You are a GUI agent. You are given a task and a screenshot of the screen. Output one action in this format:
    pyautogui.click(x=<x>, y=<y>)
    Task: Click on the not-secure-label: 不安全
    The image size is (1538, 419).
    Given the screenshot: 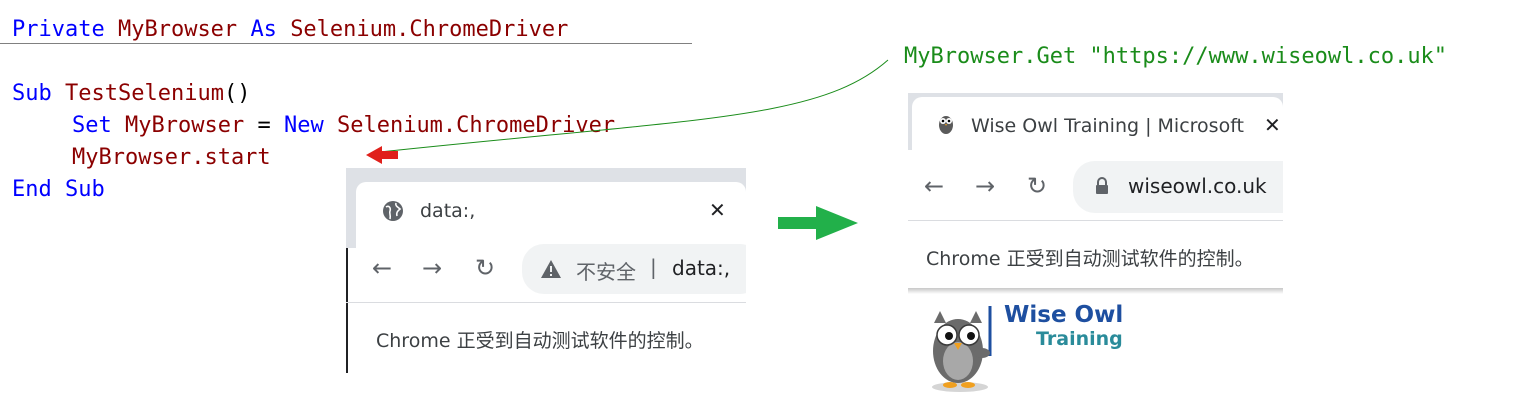 What is the action you would take?
    pyautogui.click(x=606, y=272)
    